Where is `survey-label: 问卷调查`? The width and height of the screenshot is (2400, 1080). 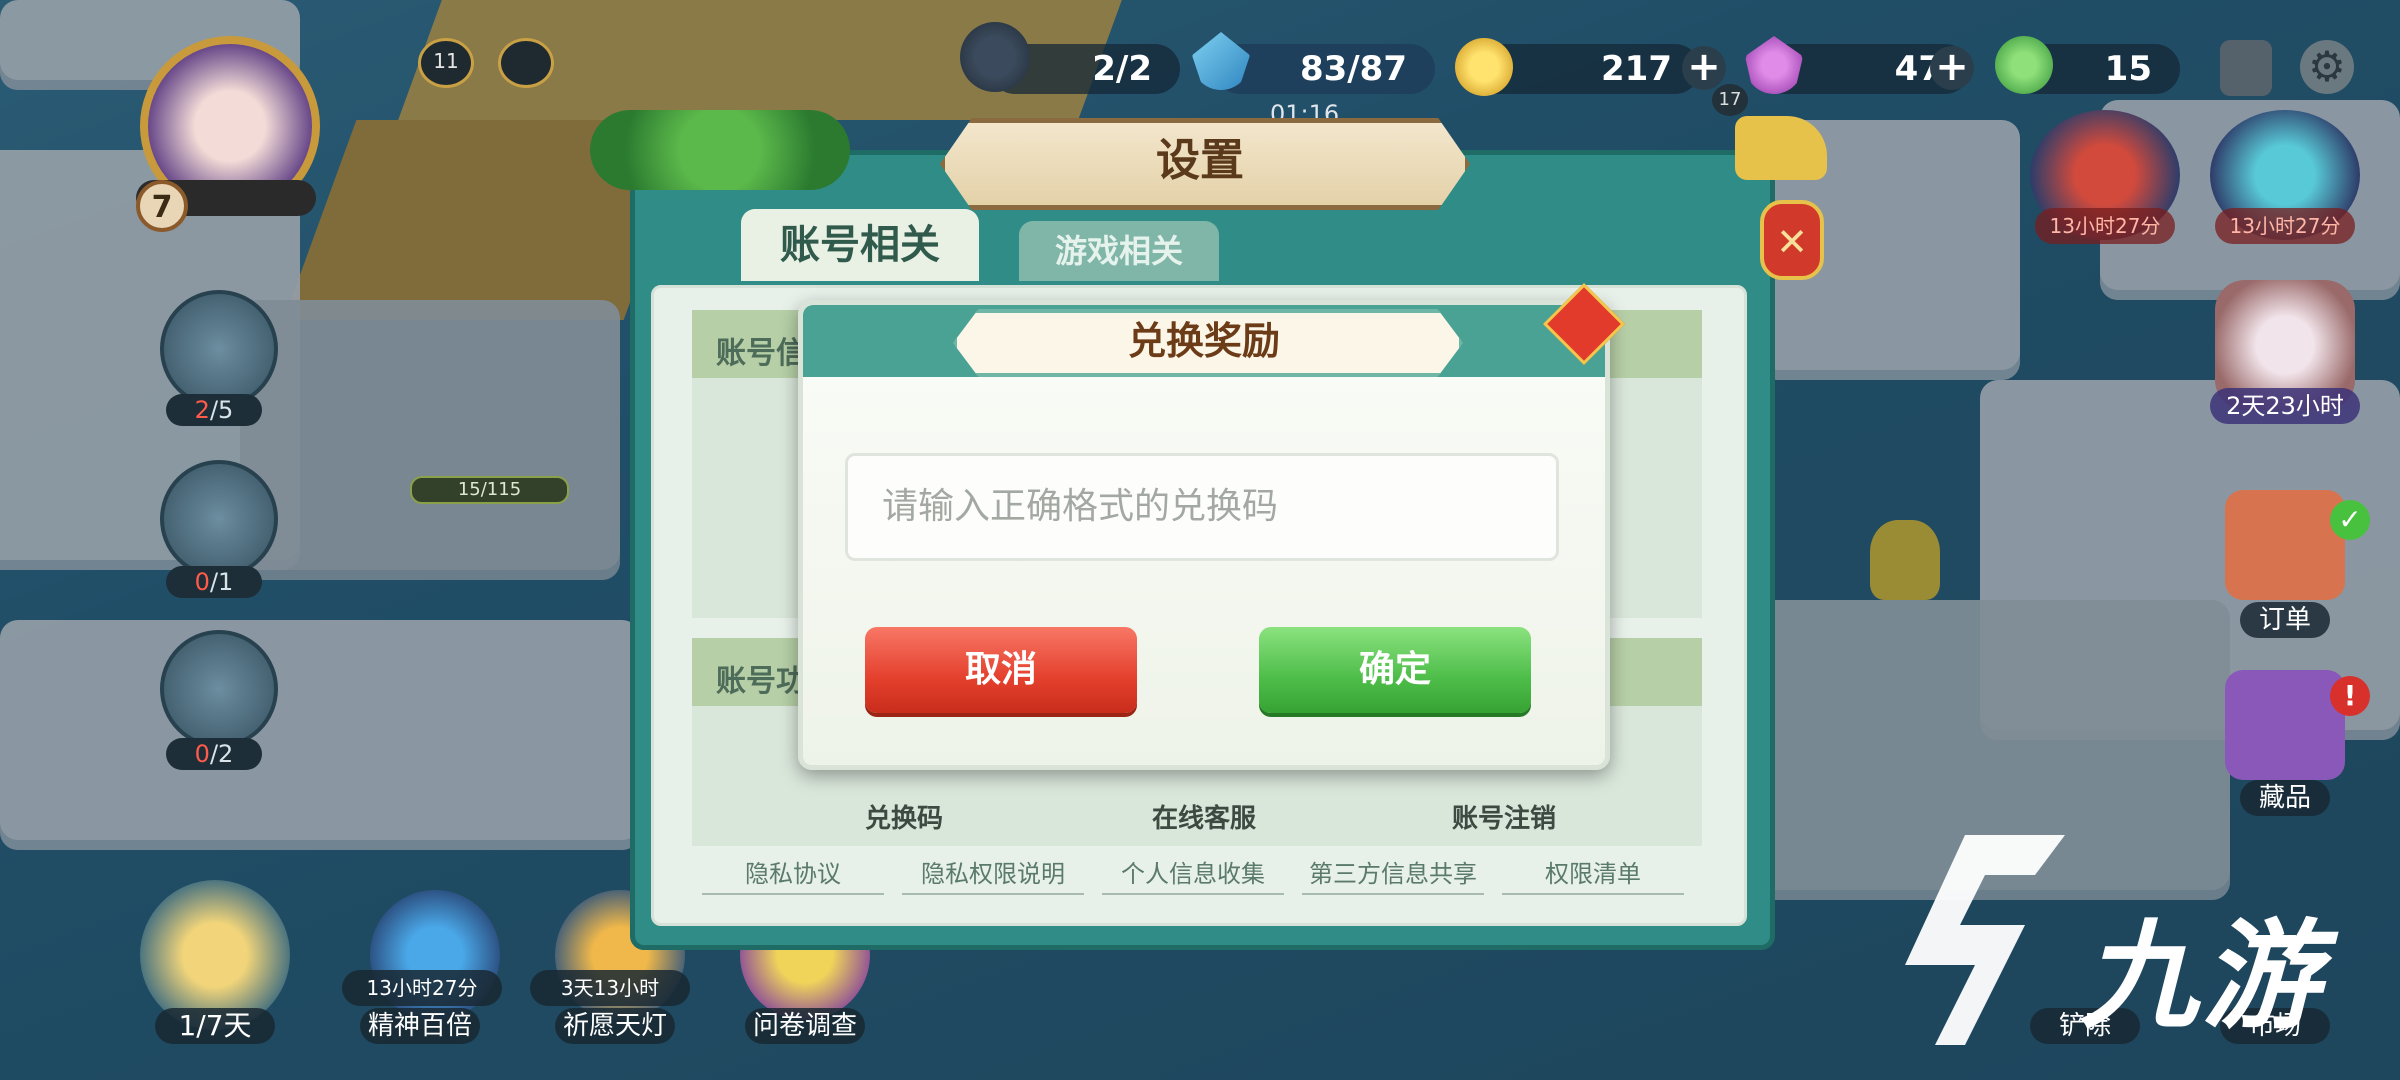 survey-label: 问卷调查 is located at coordinates (805, 1026).